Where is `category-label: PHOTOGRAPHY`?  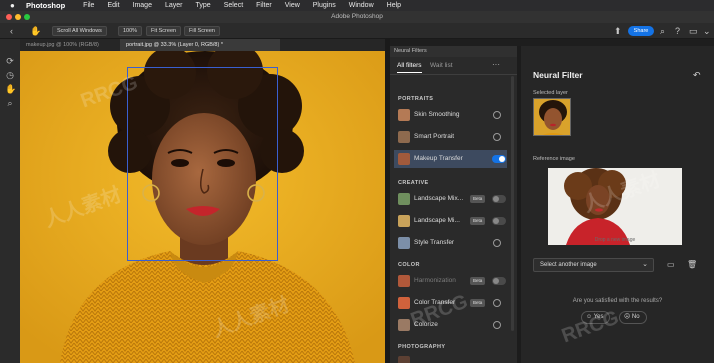 category-label: PHOTOGRAPHY is located at coordinates (422, 347).